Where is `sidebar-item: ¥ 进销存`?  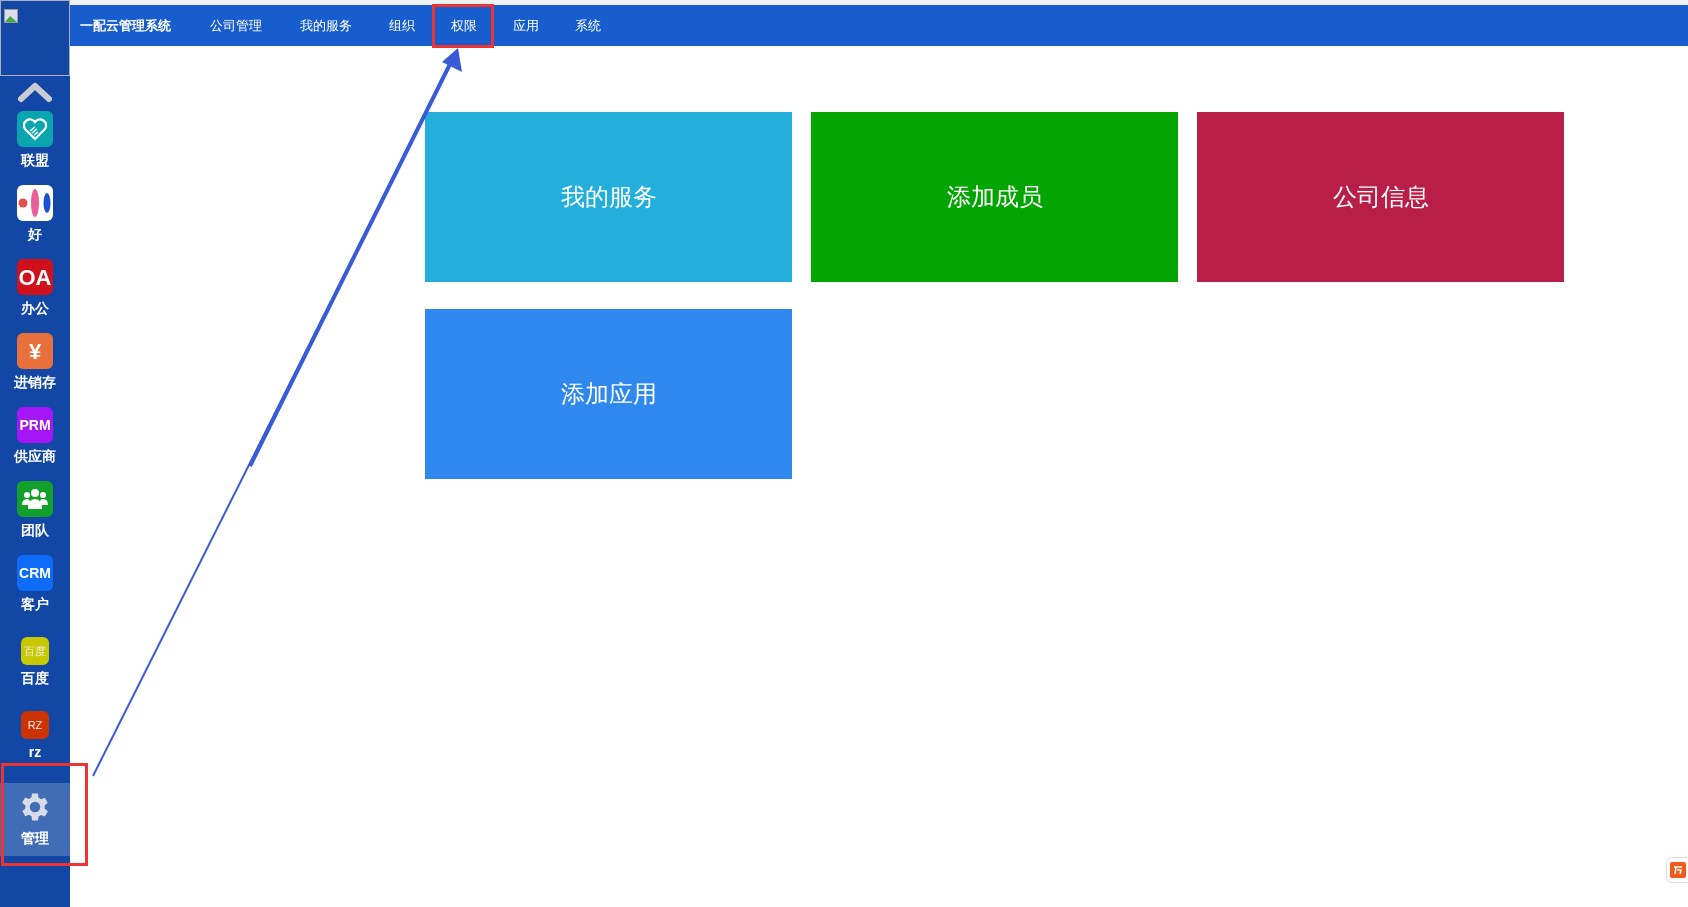
sidebar-item: ¥ 进销存 is located at coordinates (35, 366).